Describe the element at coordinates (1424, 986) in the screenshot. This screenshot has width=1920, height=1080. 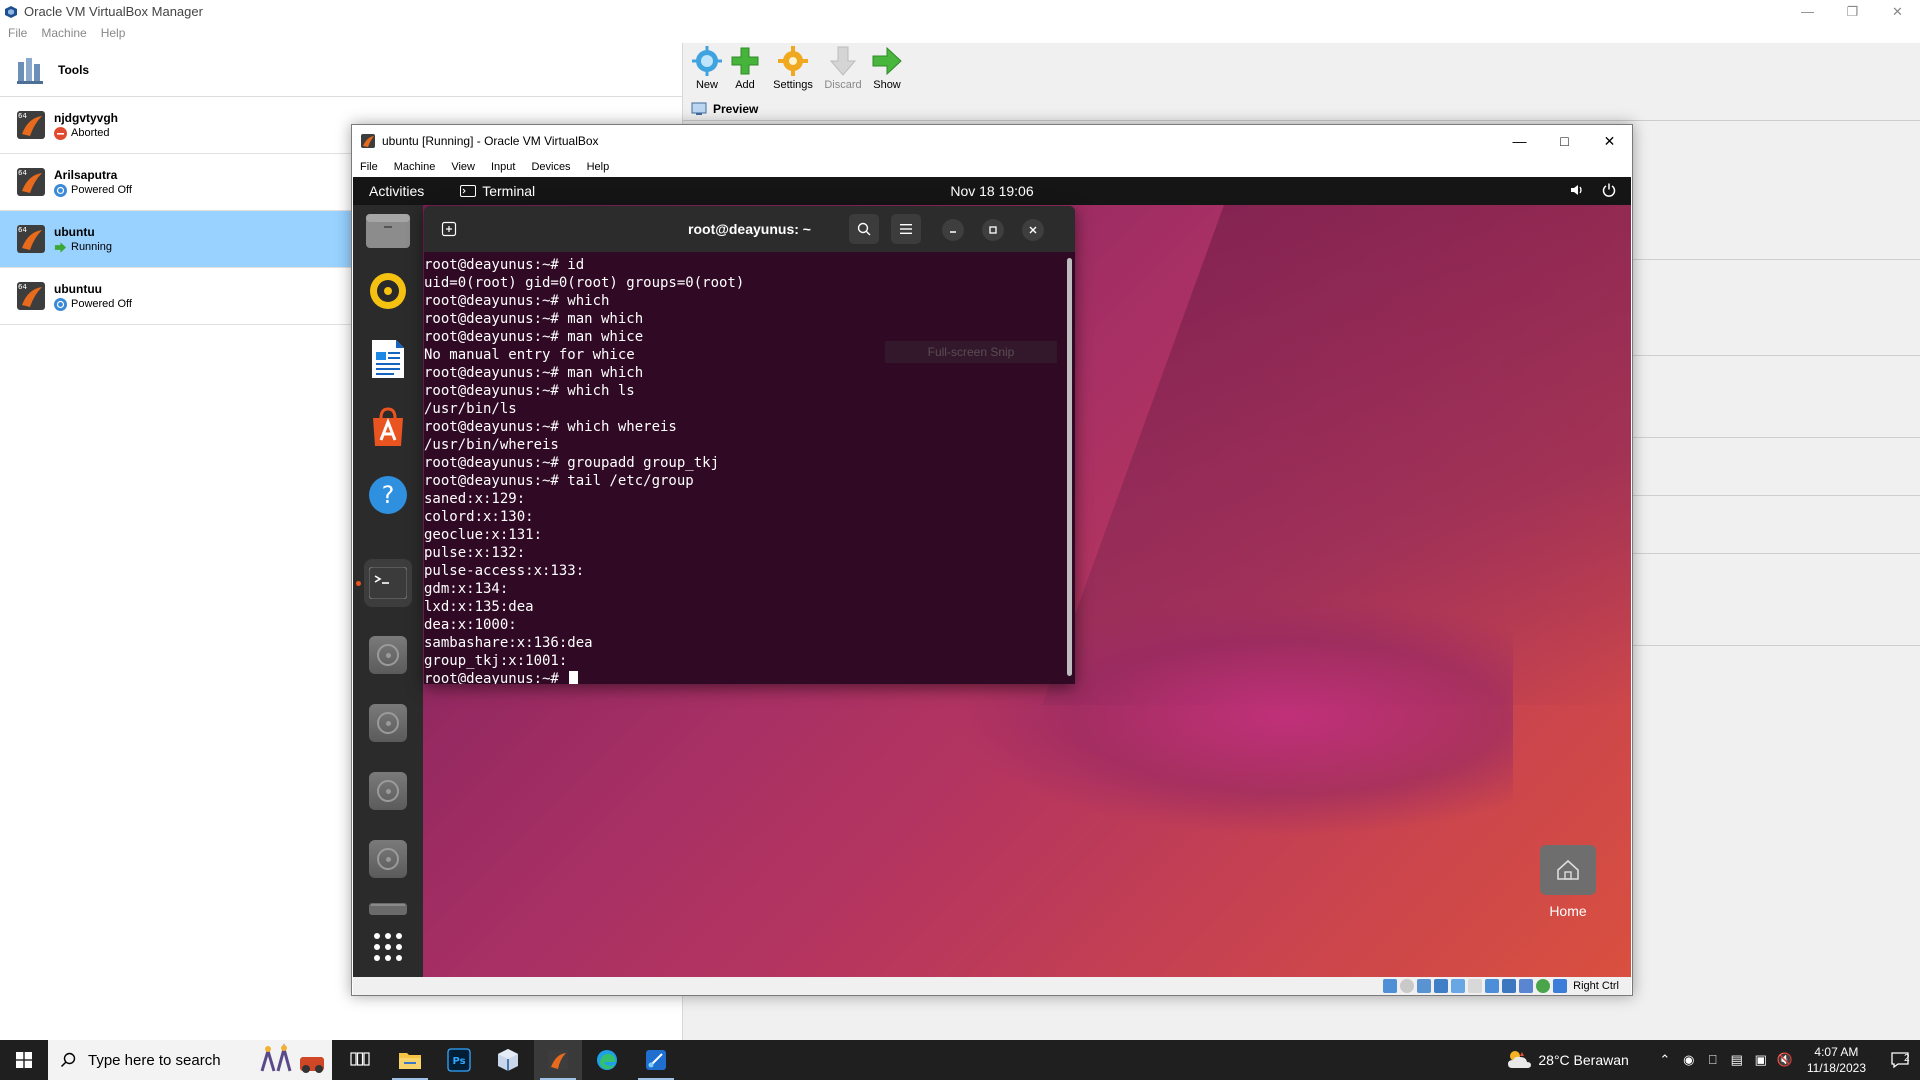
I see `audio-status-icon` at that location.